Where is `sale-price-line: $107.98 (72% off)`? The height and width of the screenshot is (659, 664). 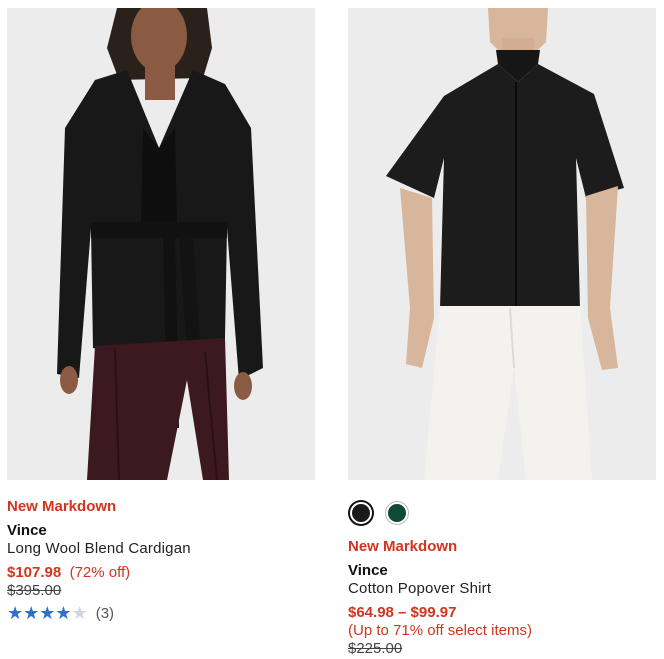 sale-price-line: $107.98 (72% off) is located at coordinates (161, 573).